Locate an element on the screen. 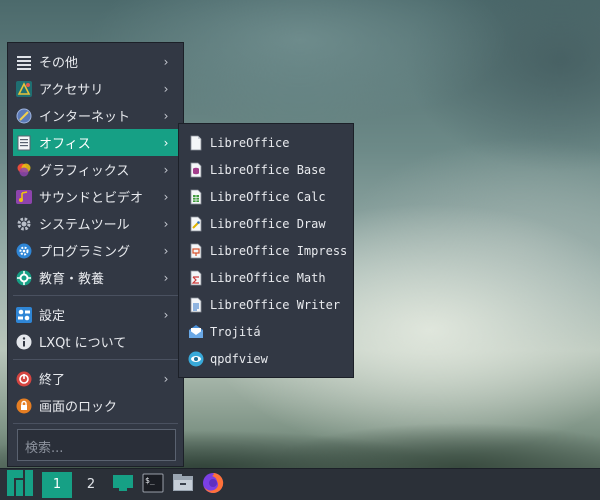 Image resolution: width=600 pixels, height=500 pixels. programming-icon is located at coordinates (24, 251).